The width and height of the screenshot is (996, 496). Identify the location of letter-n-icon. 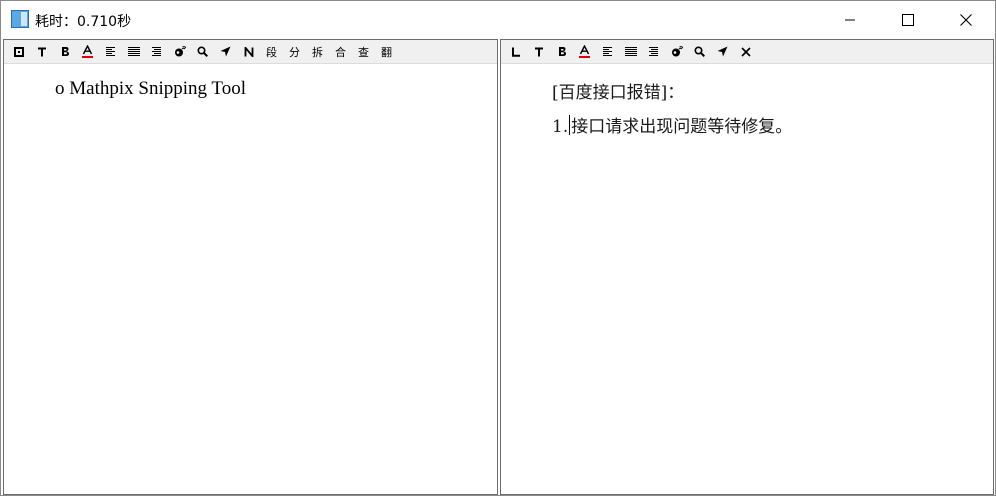
(248, 51).